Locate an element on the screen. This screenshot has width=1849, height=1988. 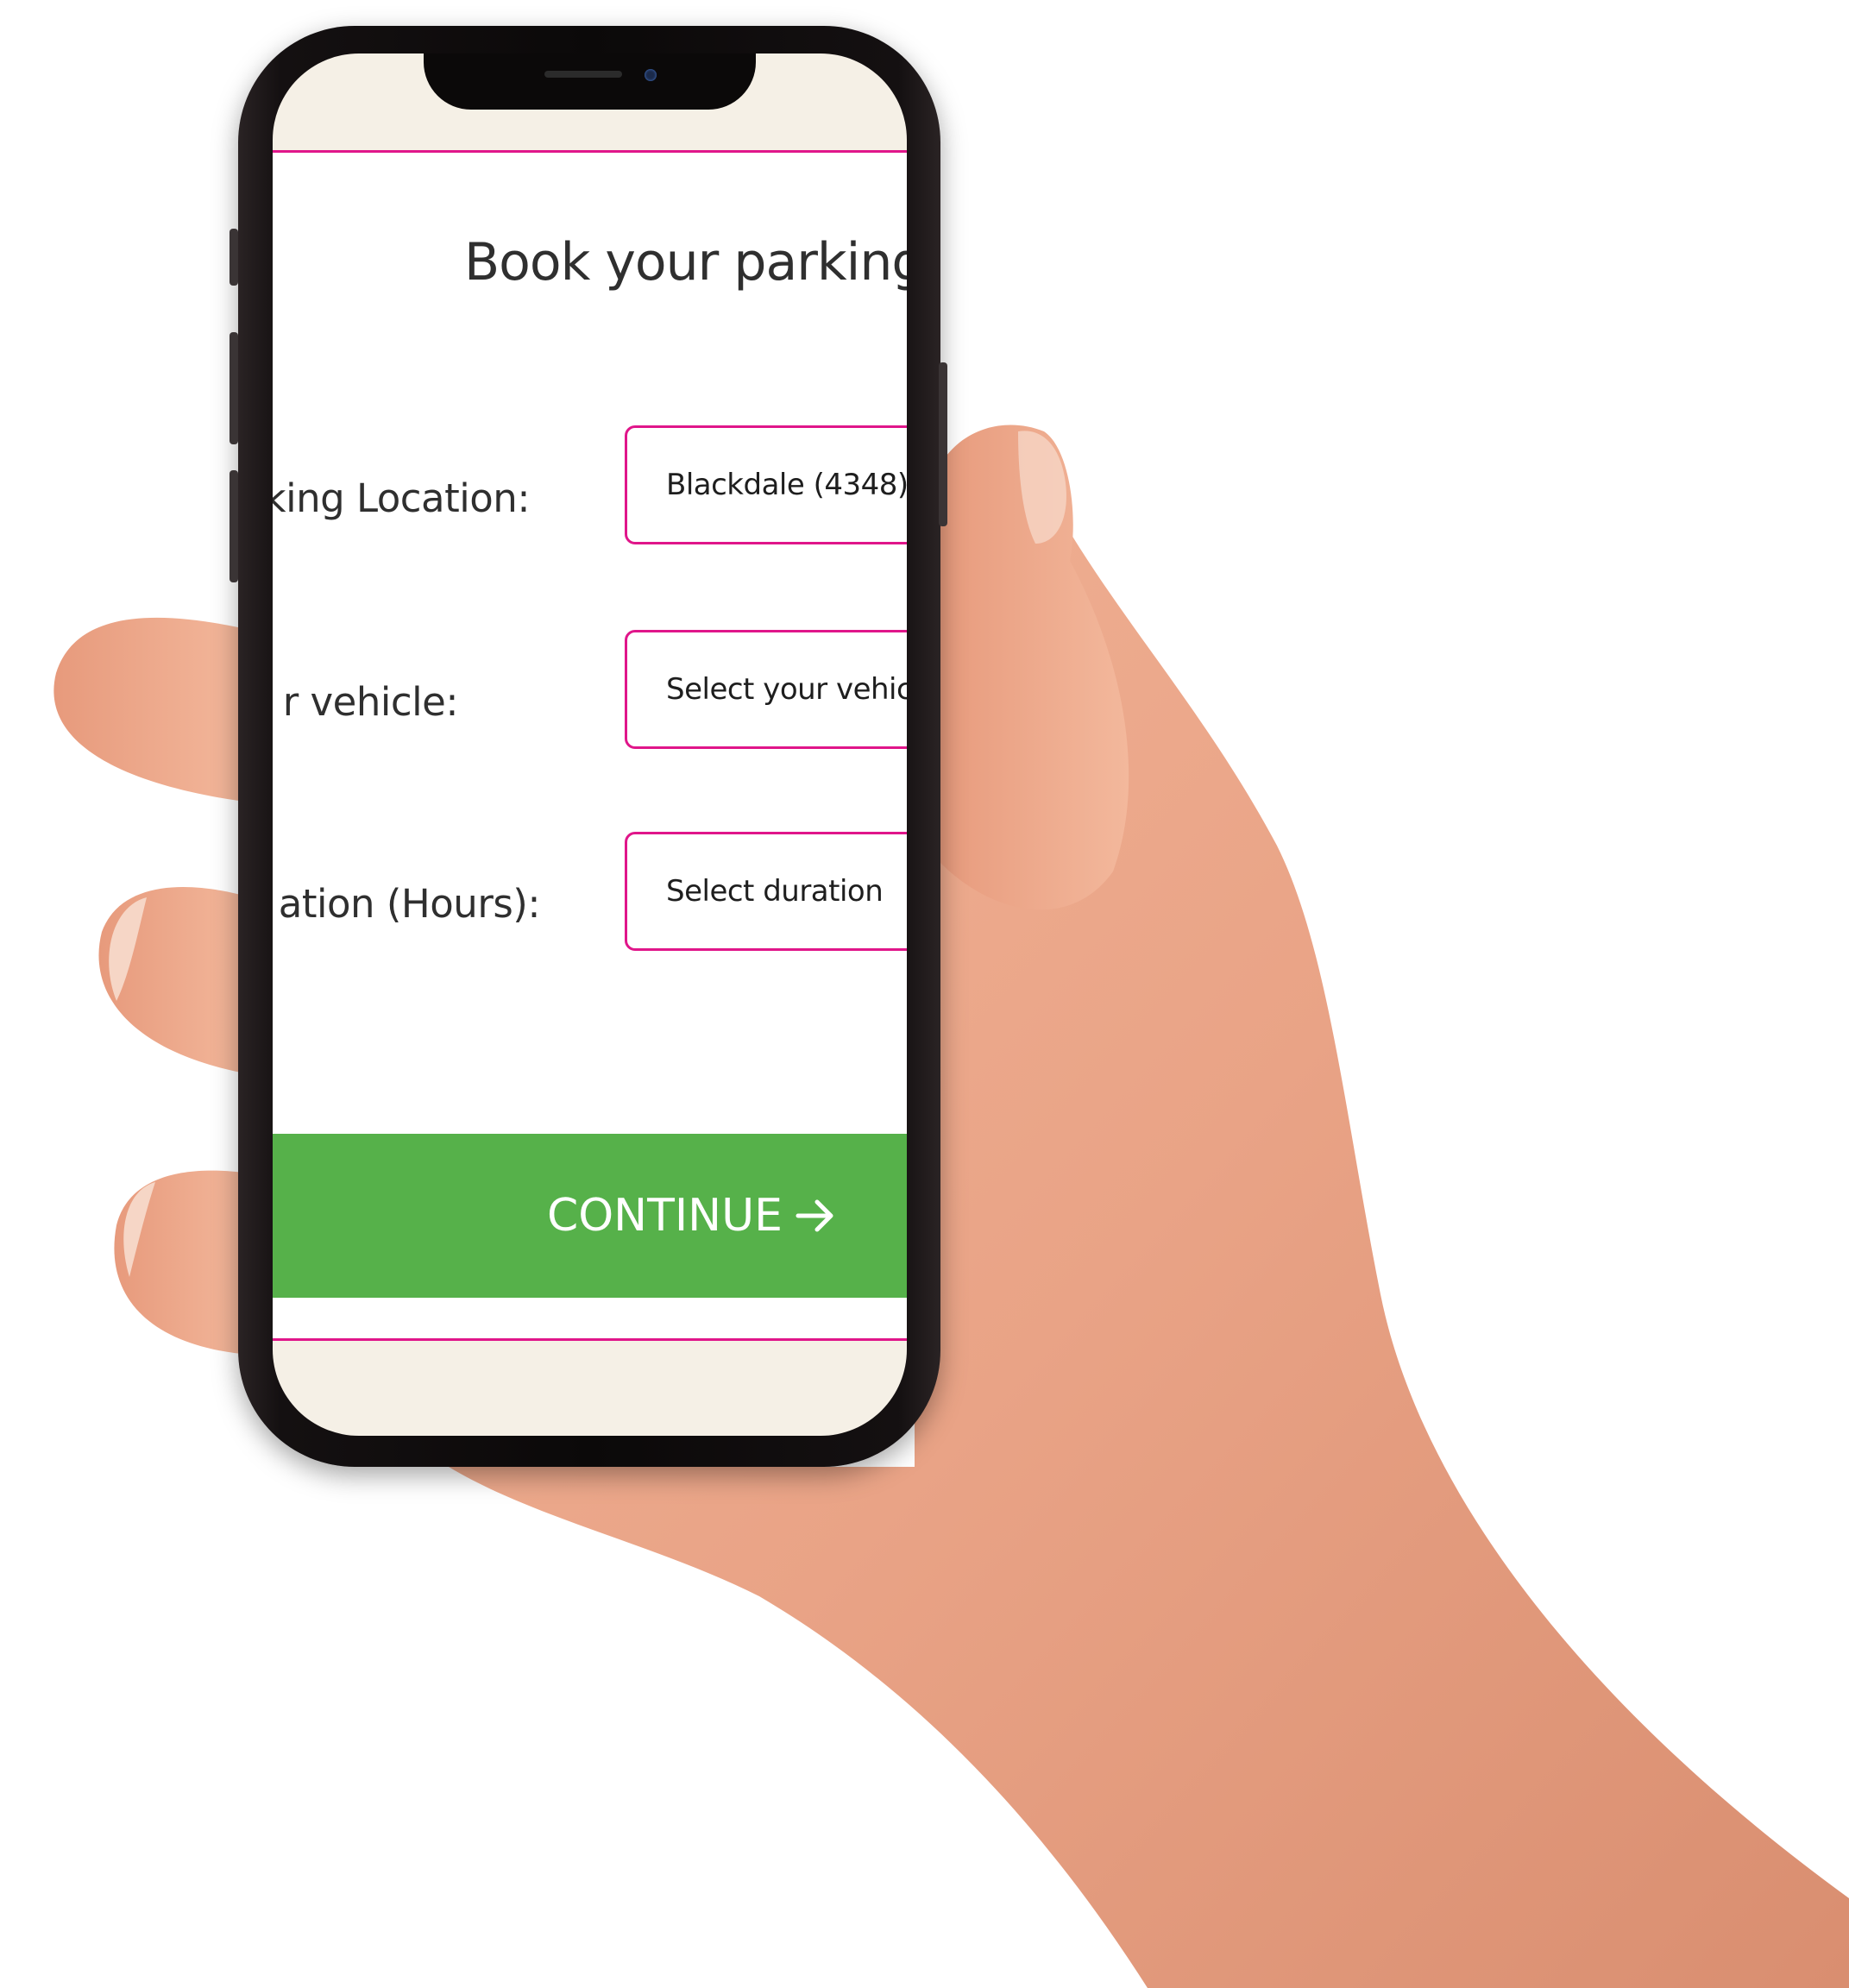
continue-label: CONTINUE is located at coordinates (664, 1216).